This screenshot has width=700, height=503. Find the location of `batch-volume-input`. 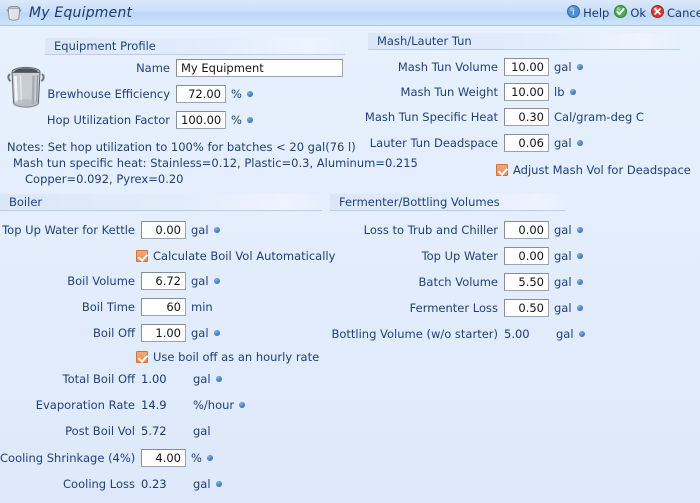

batch-volume-input is located at coordinates (526, 282).